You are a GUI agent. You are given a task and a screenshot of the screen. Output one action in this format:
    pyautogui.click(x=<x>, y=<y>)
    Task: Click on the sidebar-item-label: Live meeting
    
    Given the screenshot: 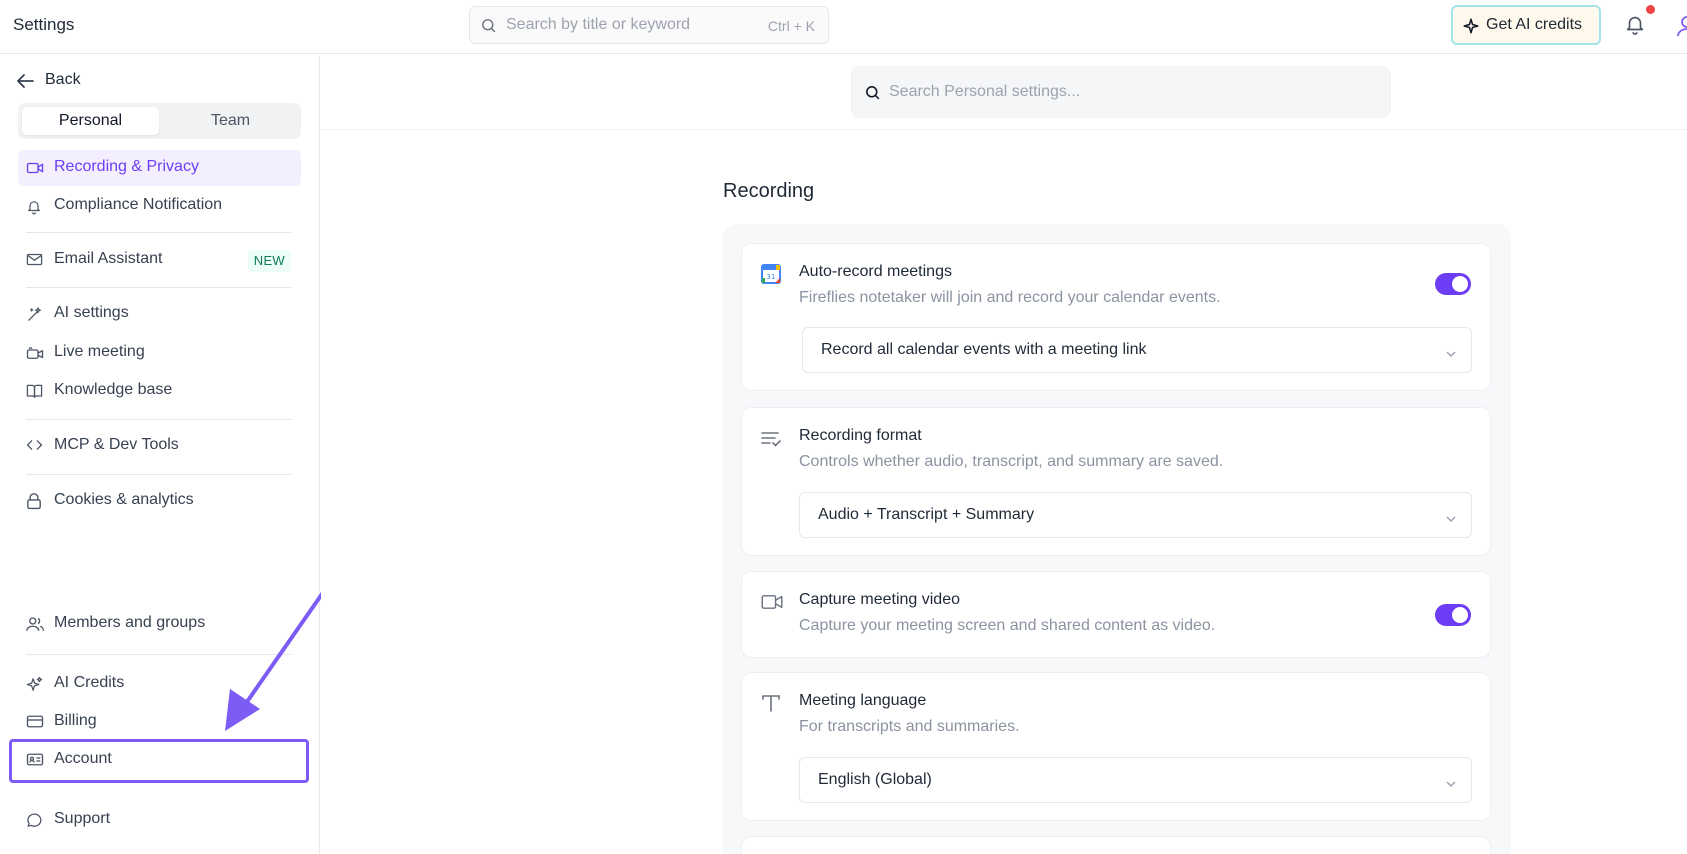 What is the action you would take?
    pyautogui.click(x=99, y=351)
    